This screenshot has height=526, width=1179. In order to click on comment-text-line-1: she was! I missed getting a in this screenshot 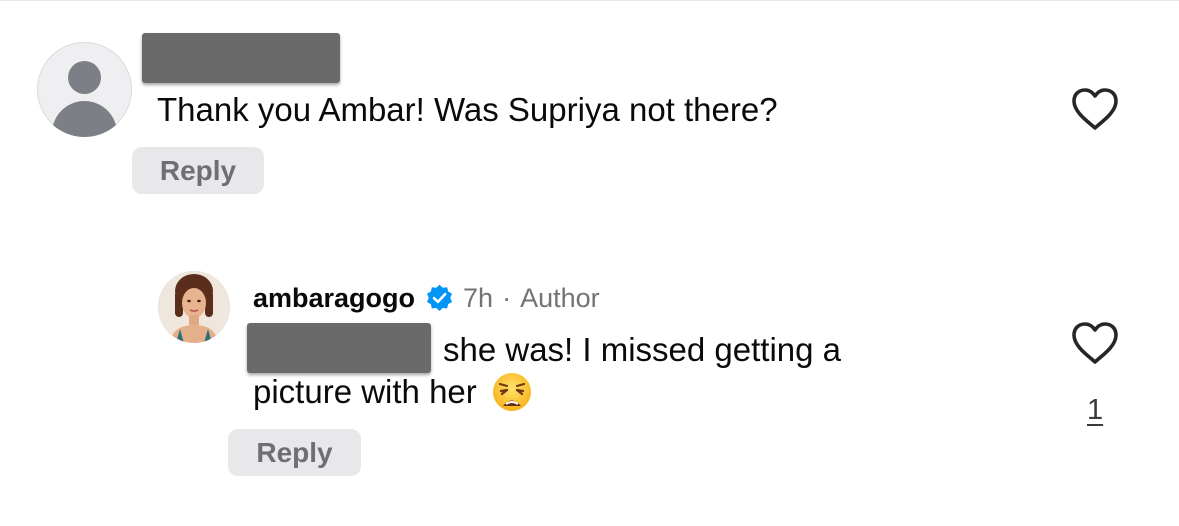, I will do `click(642, 349)`.